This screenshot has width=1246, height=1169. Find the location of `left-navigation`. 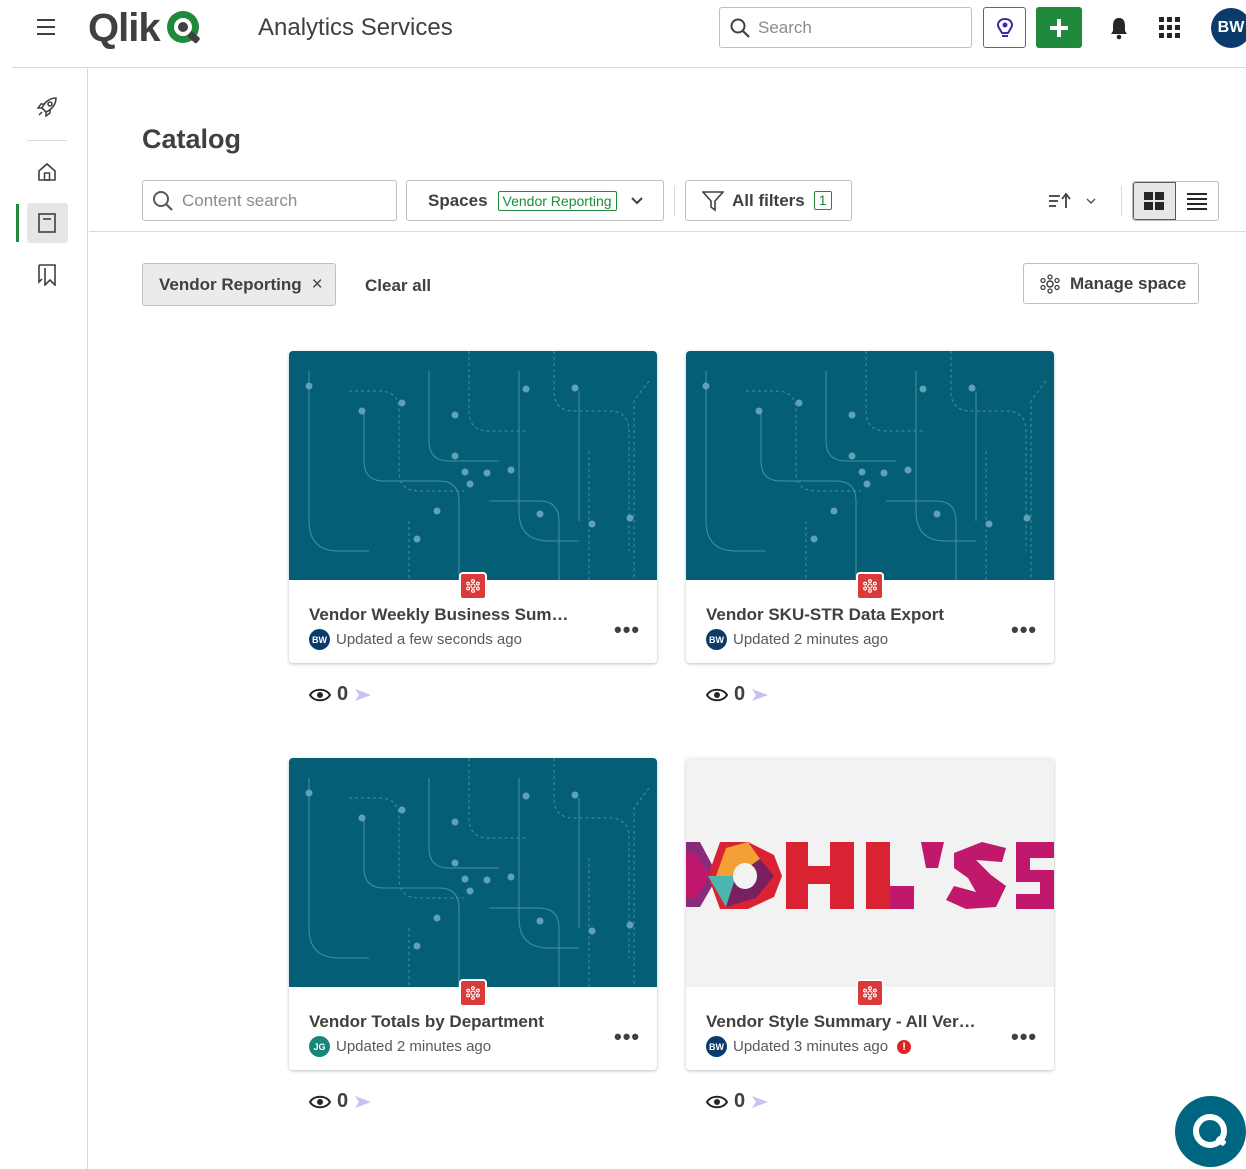

left-navigation is located at coordinates (44, 618).